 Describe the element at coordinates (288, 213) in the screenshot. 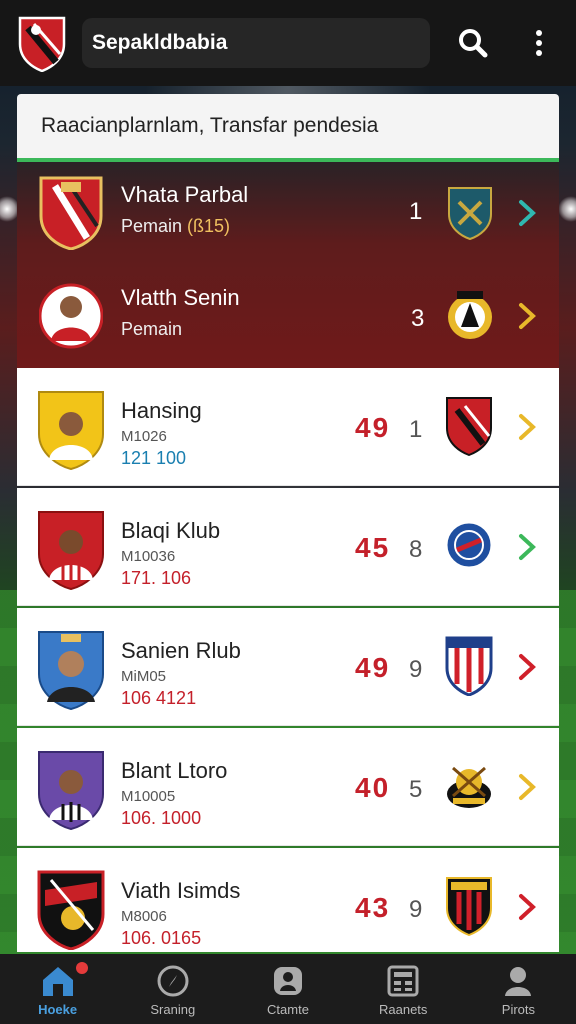

I see `featured-row: Vhata Parbal Pemain (ß15) 1` at that location.